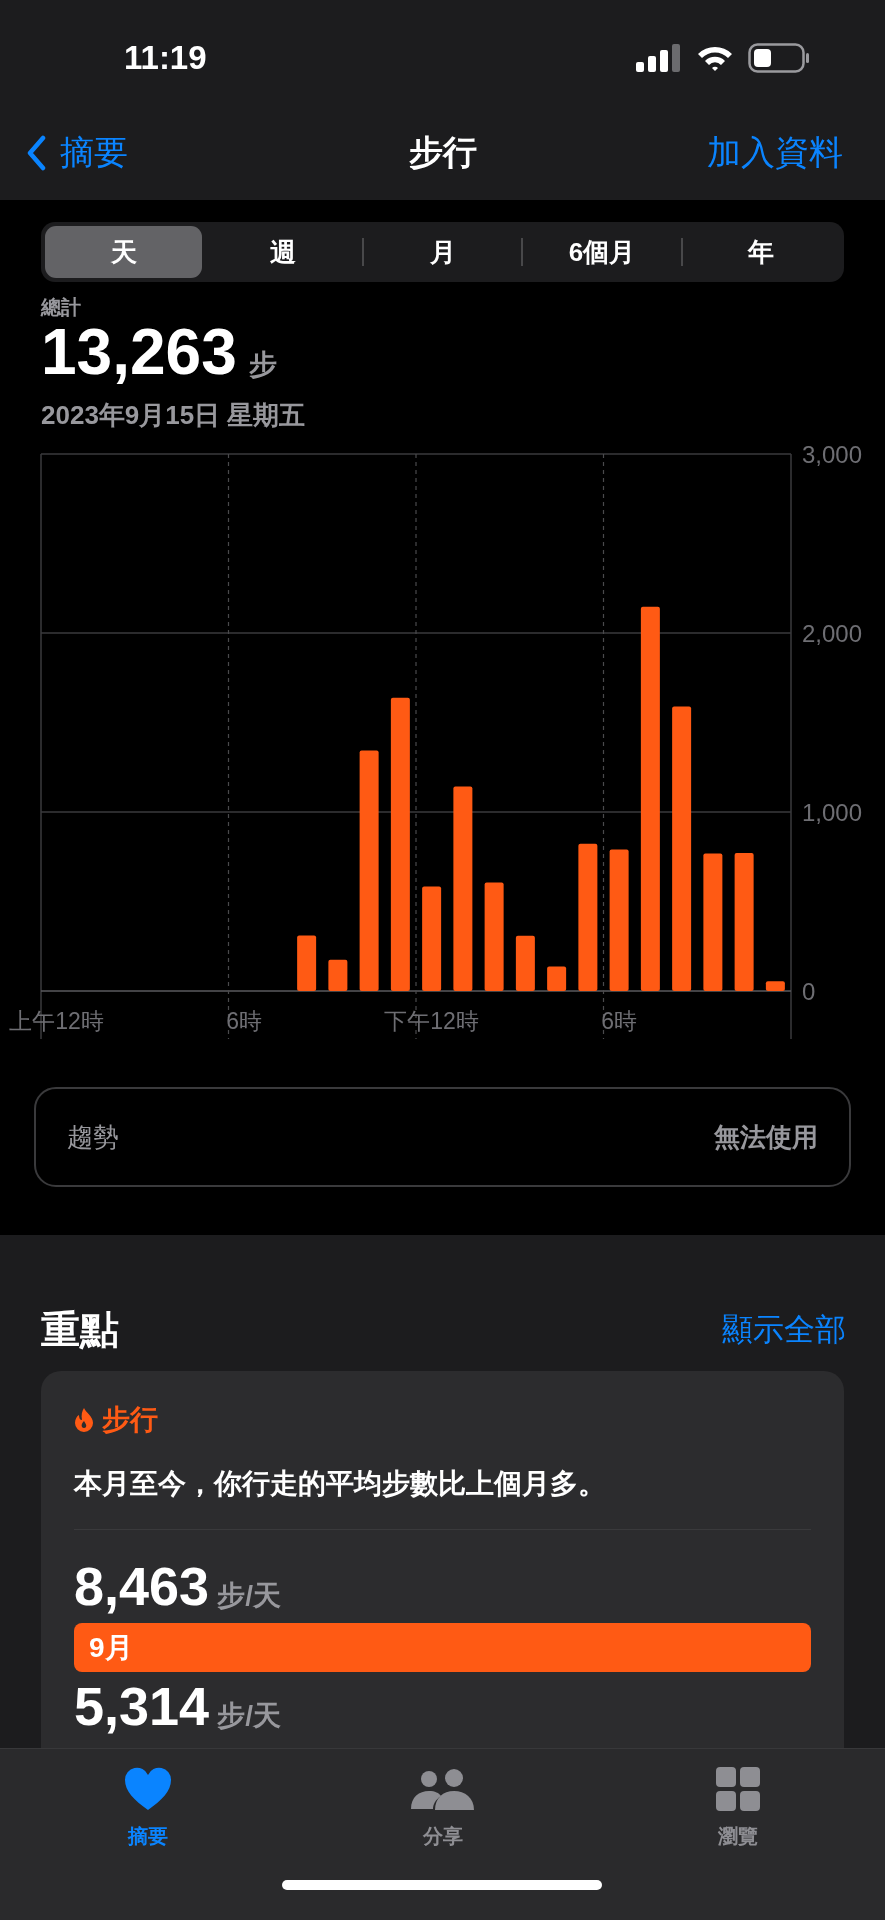 The width and height of the screenshot is (885, 1920). Describe the element at coordinates (84, 1420) in the screenshot. I see `flame-icon` at that location.